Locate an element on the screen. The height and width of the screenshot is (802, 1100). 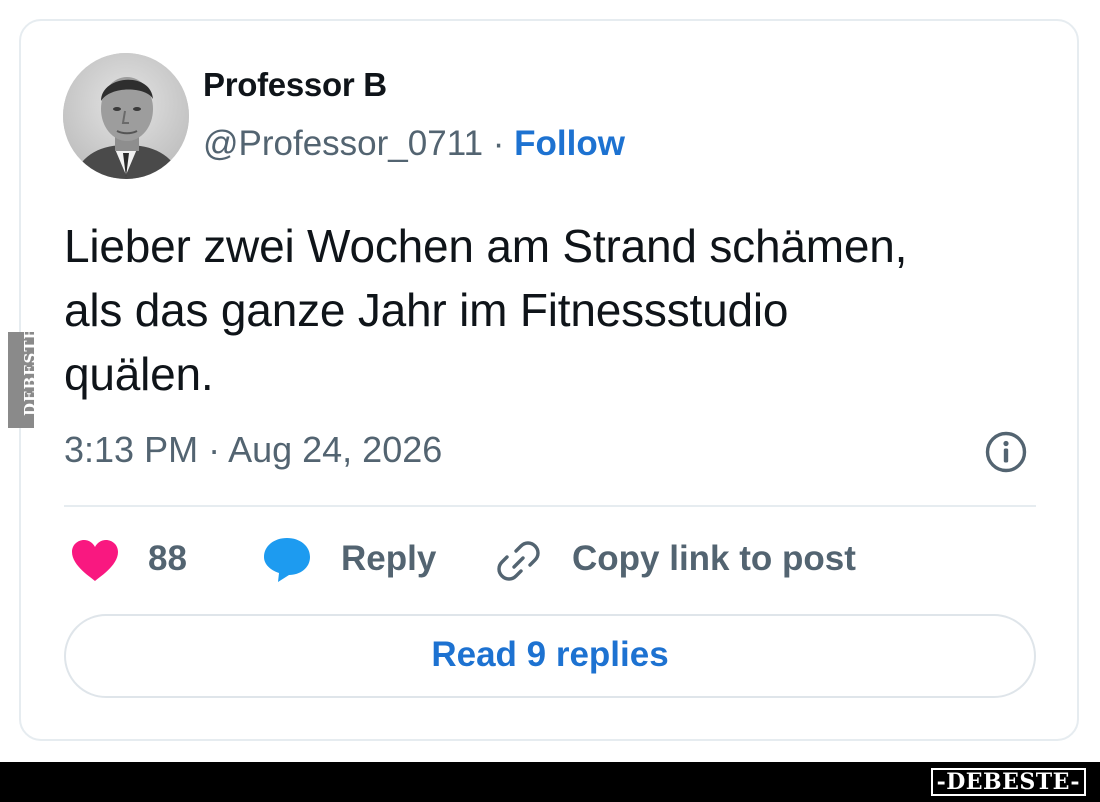
follow-button: Follow is located at coordinates (569, 143).